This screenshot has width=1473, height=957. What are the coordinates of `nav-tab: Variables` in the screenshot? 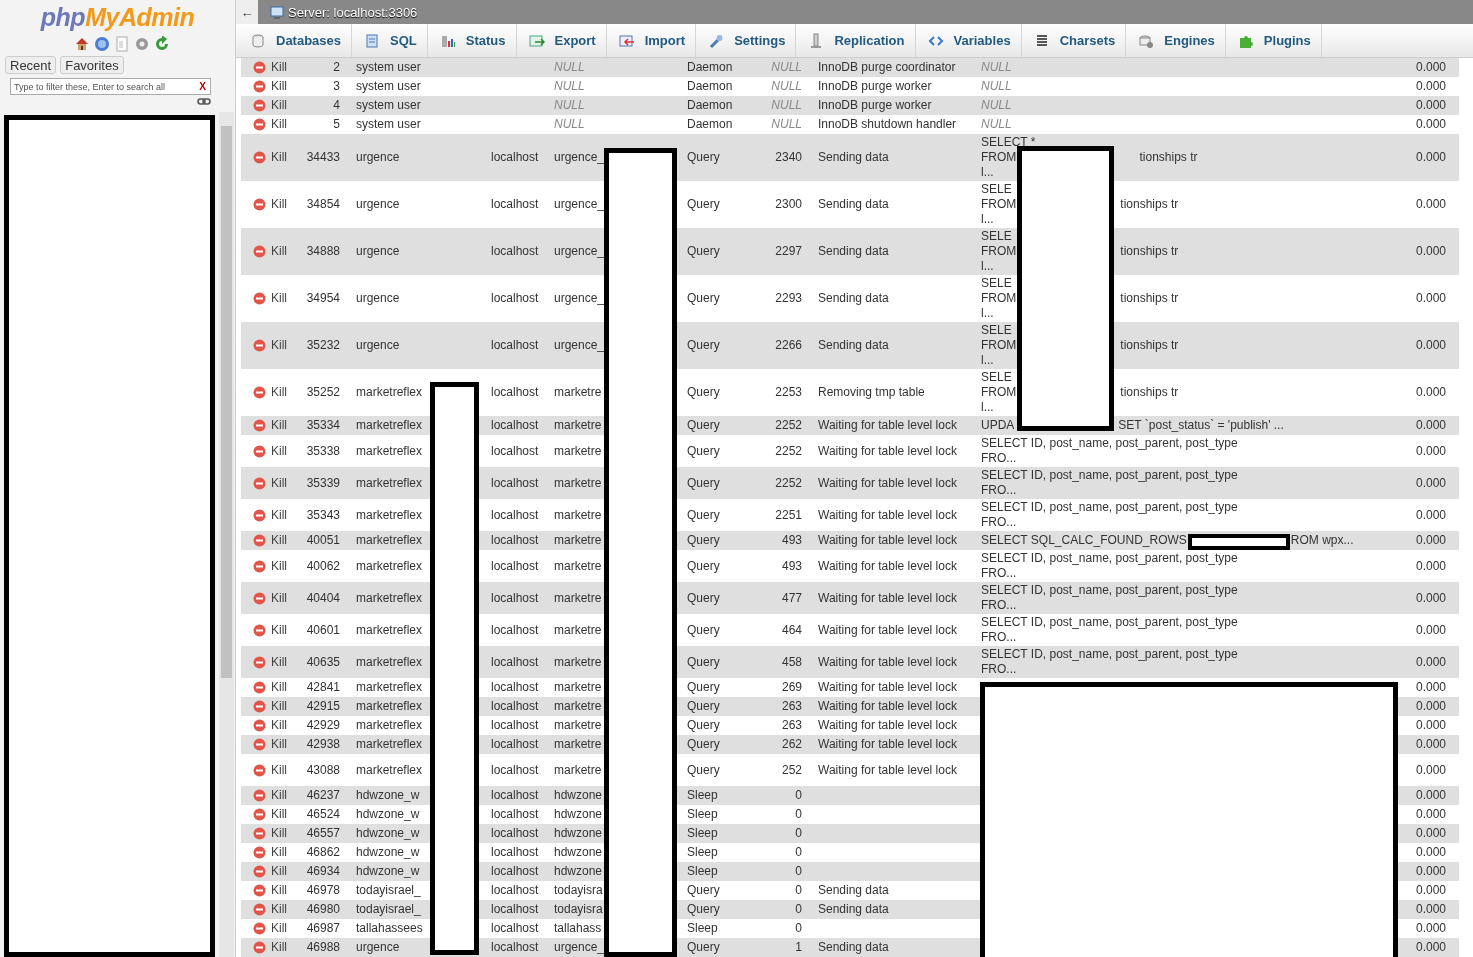 It's located at (968, 40).